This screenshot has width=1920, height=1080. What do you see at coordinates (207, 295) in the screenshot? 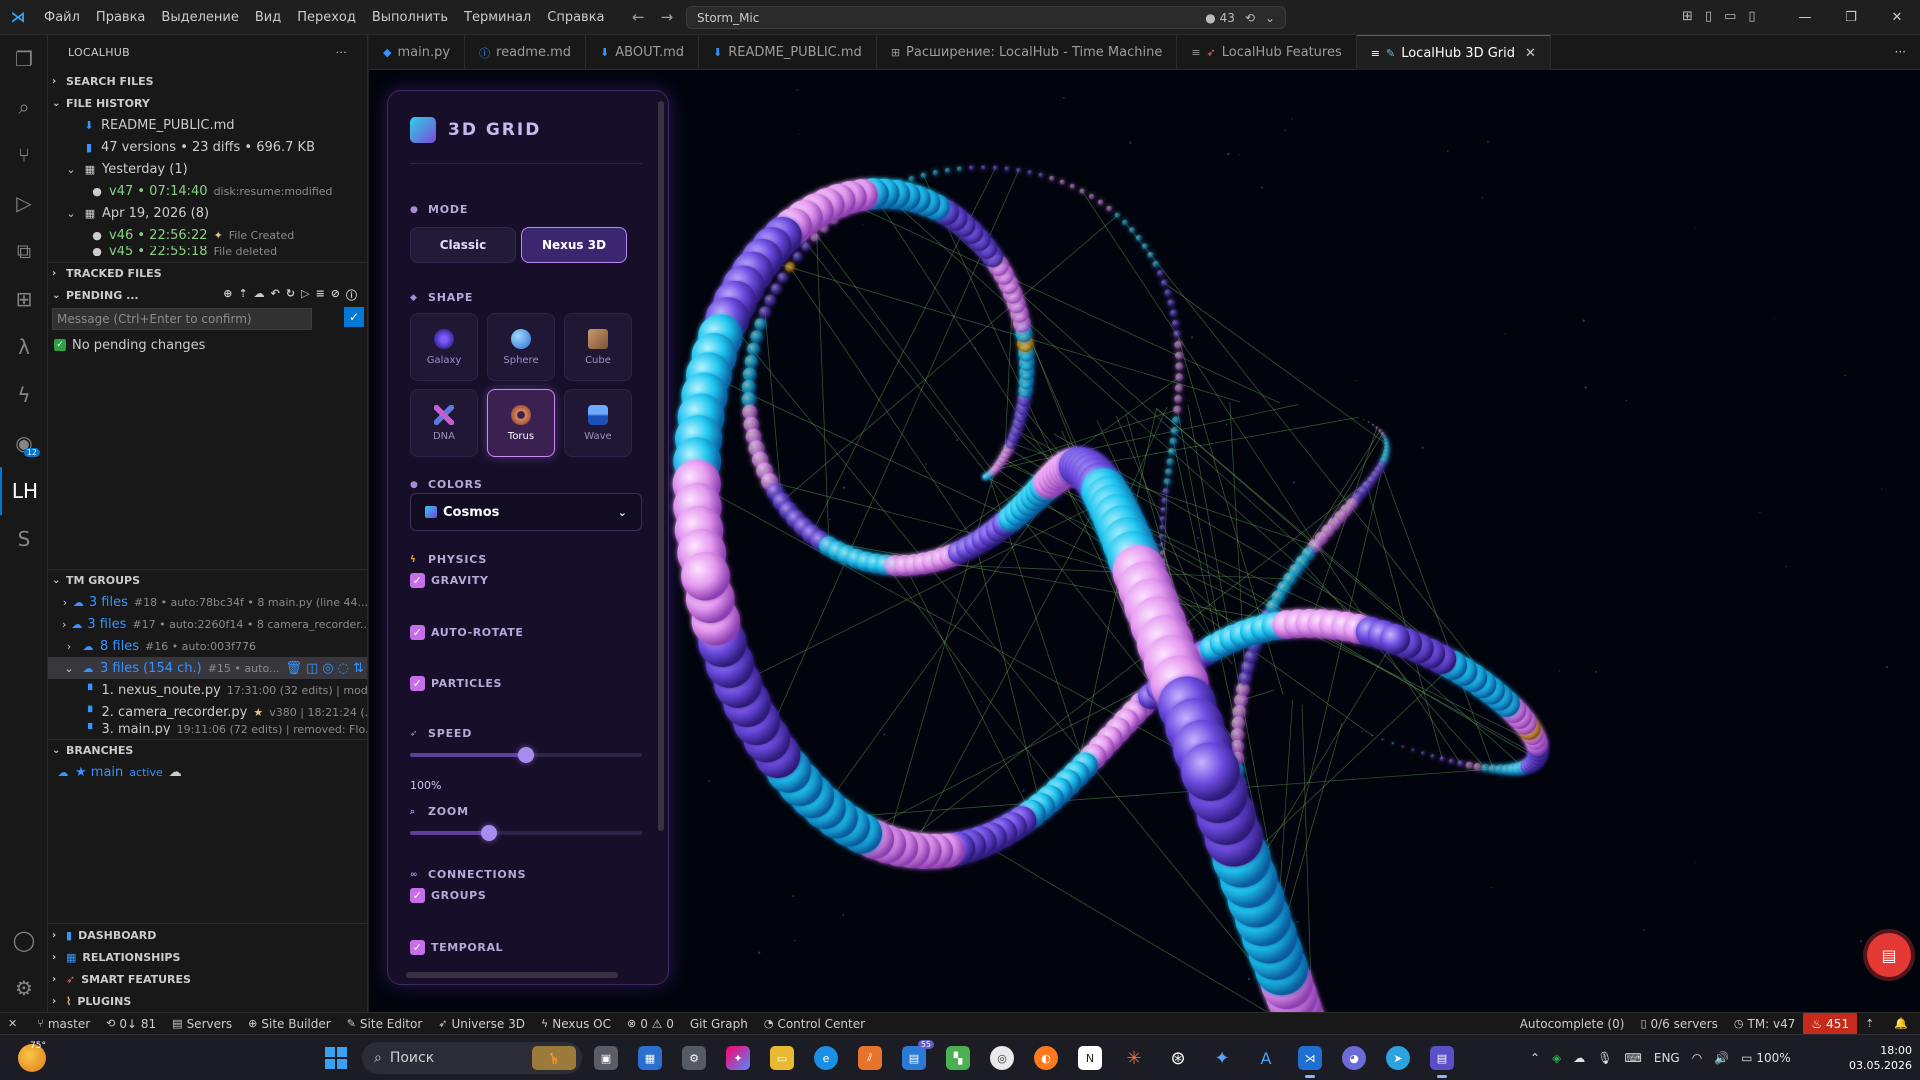
I see `section-pending: ⌄ PENDING ... ⊕ ⇡ ☁ ↶ ↻ ▷ ≡ ⊘ ⓘ` at bounding box center [207, 295].